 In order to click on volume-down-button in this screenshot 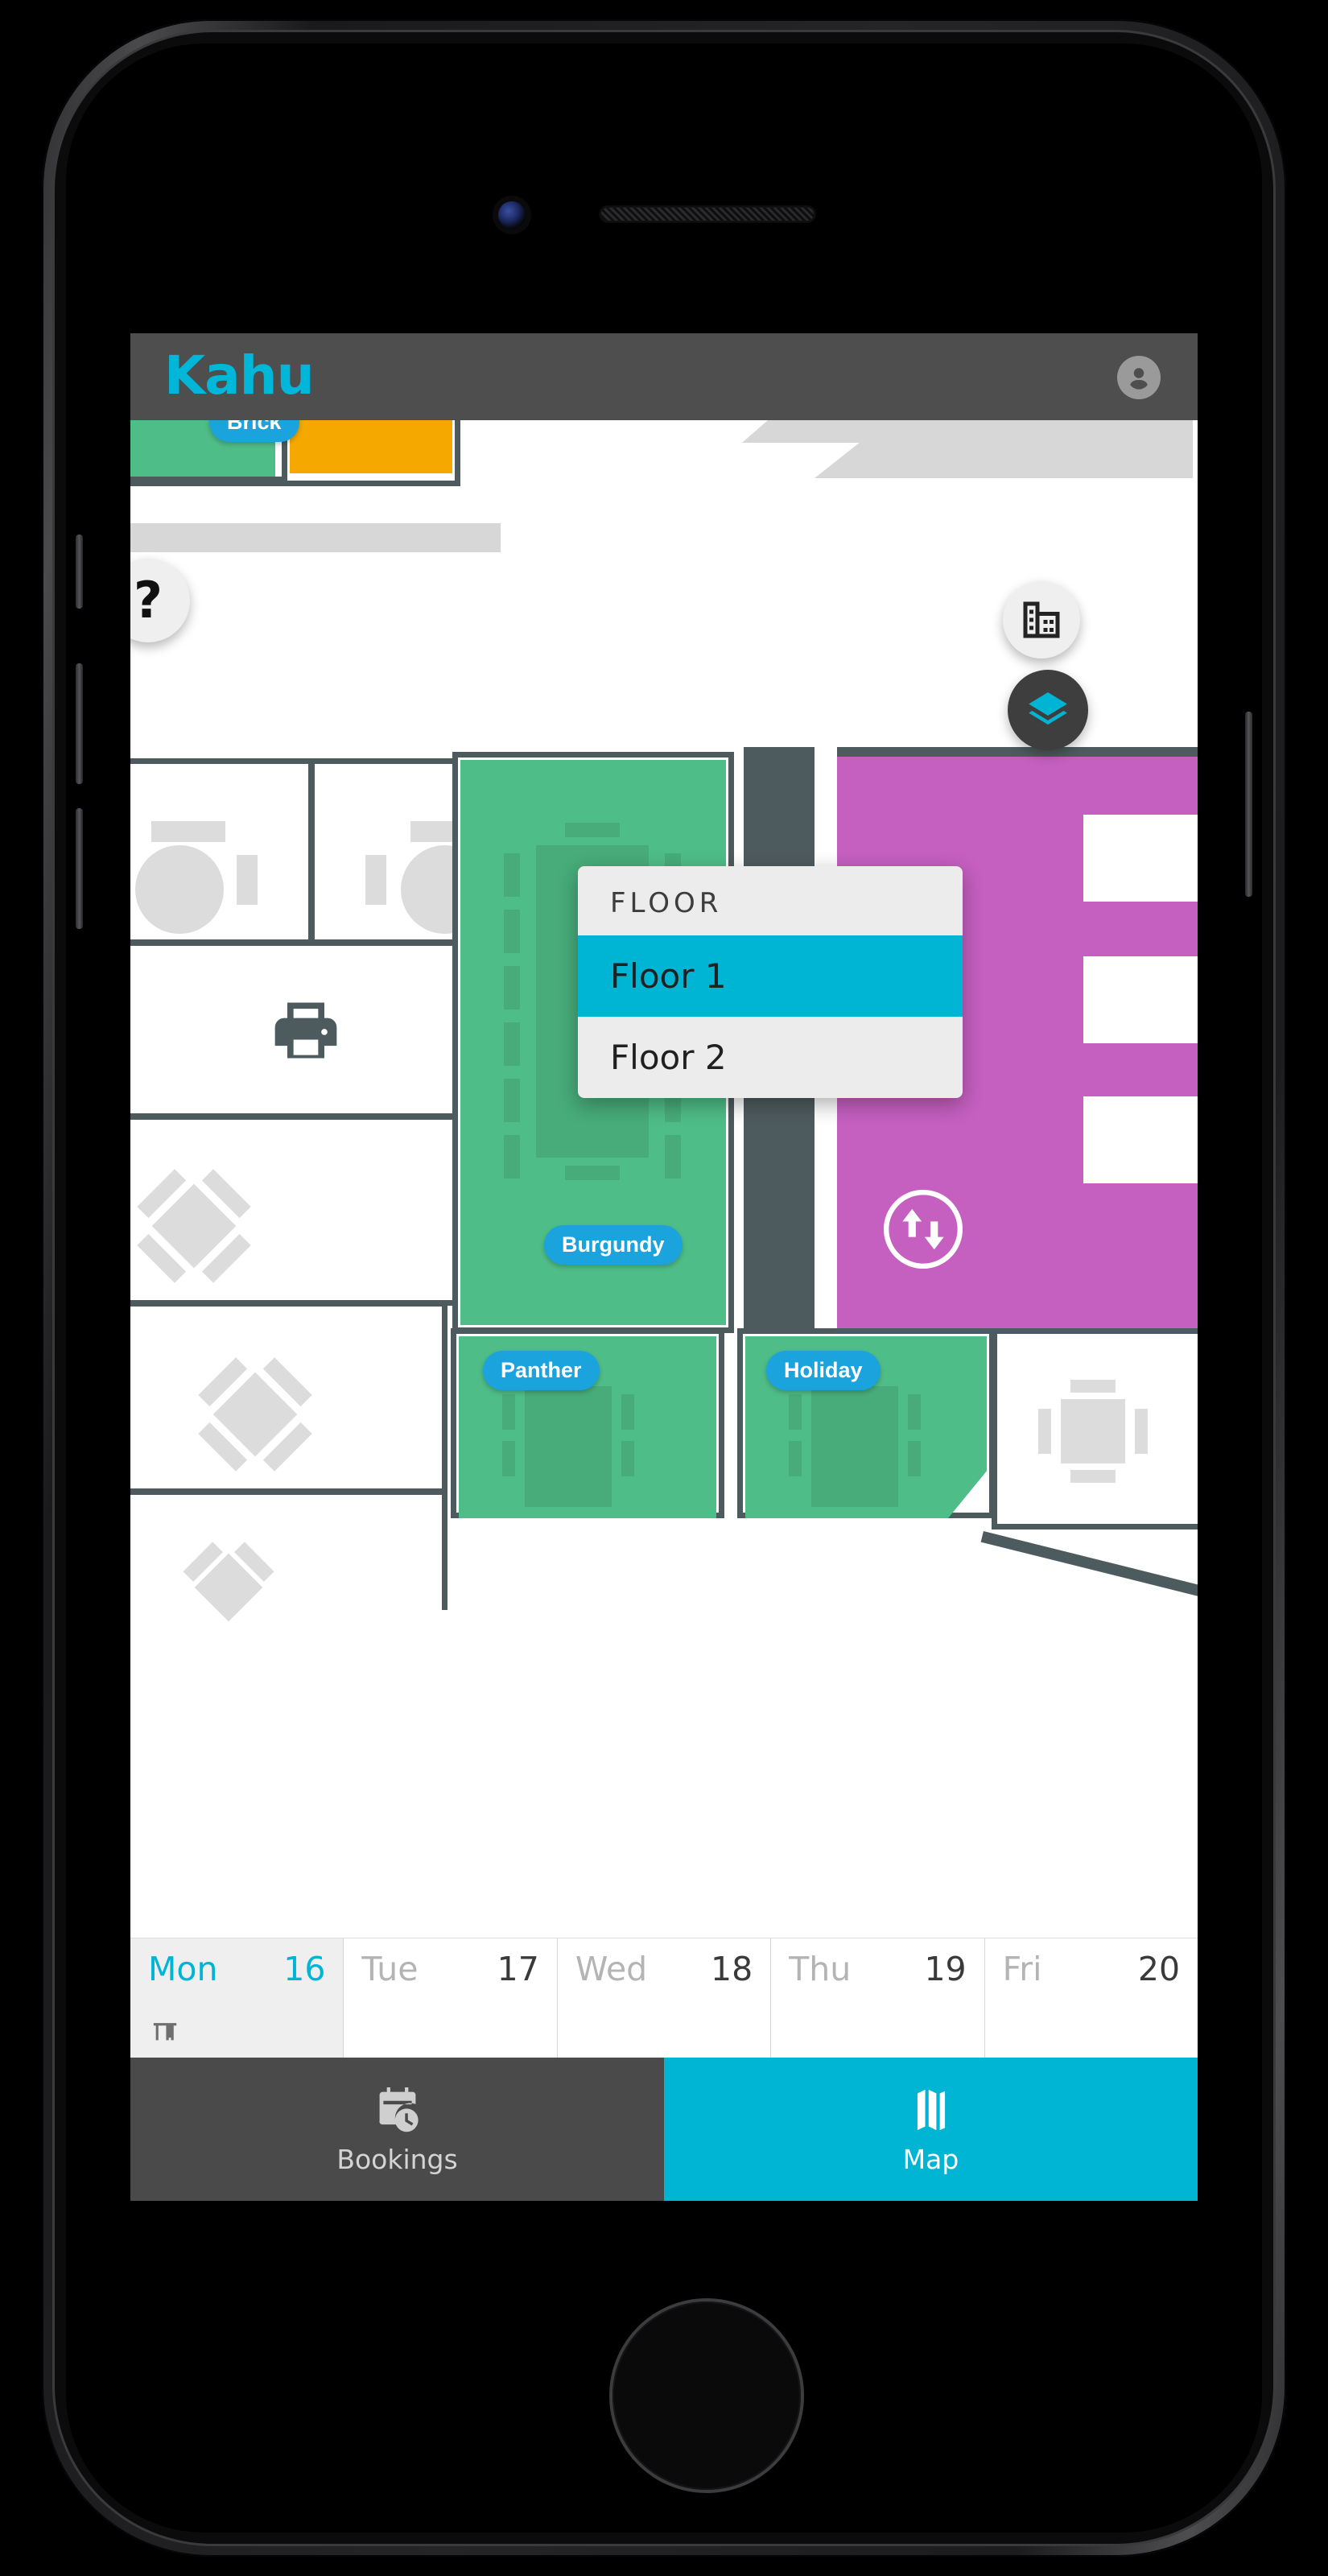, I will do `click(79, 868)`.